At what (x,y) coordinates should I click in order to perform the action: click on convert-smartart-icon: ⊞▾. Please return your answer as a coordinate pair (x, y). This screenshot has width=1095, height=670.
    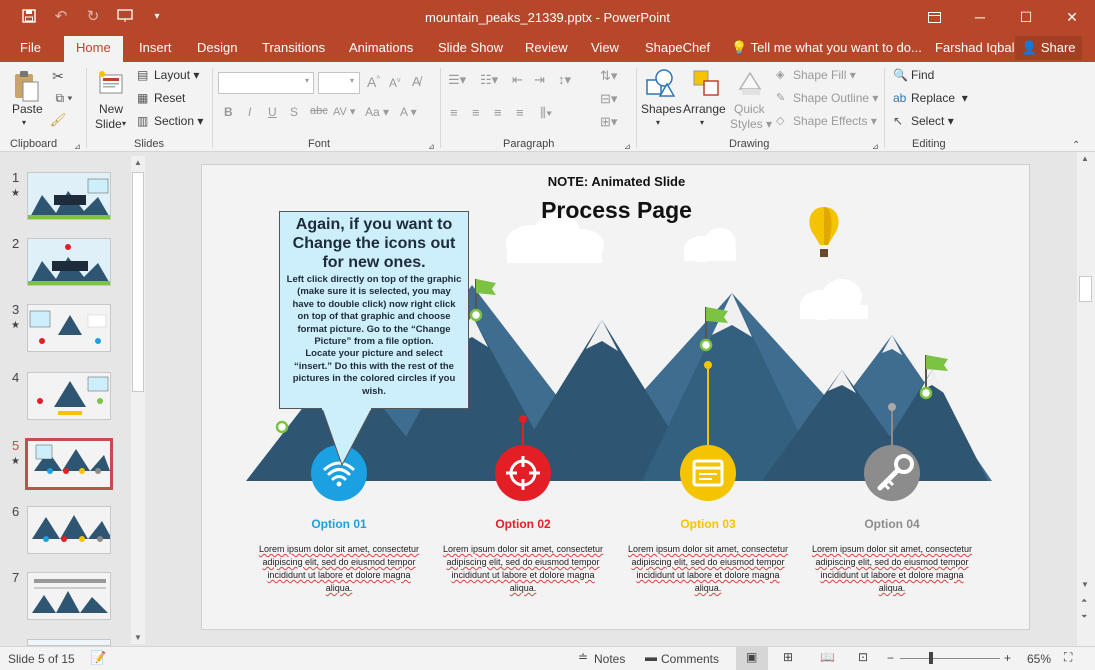
    Looking at the image, I should click on (608, 122).